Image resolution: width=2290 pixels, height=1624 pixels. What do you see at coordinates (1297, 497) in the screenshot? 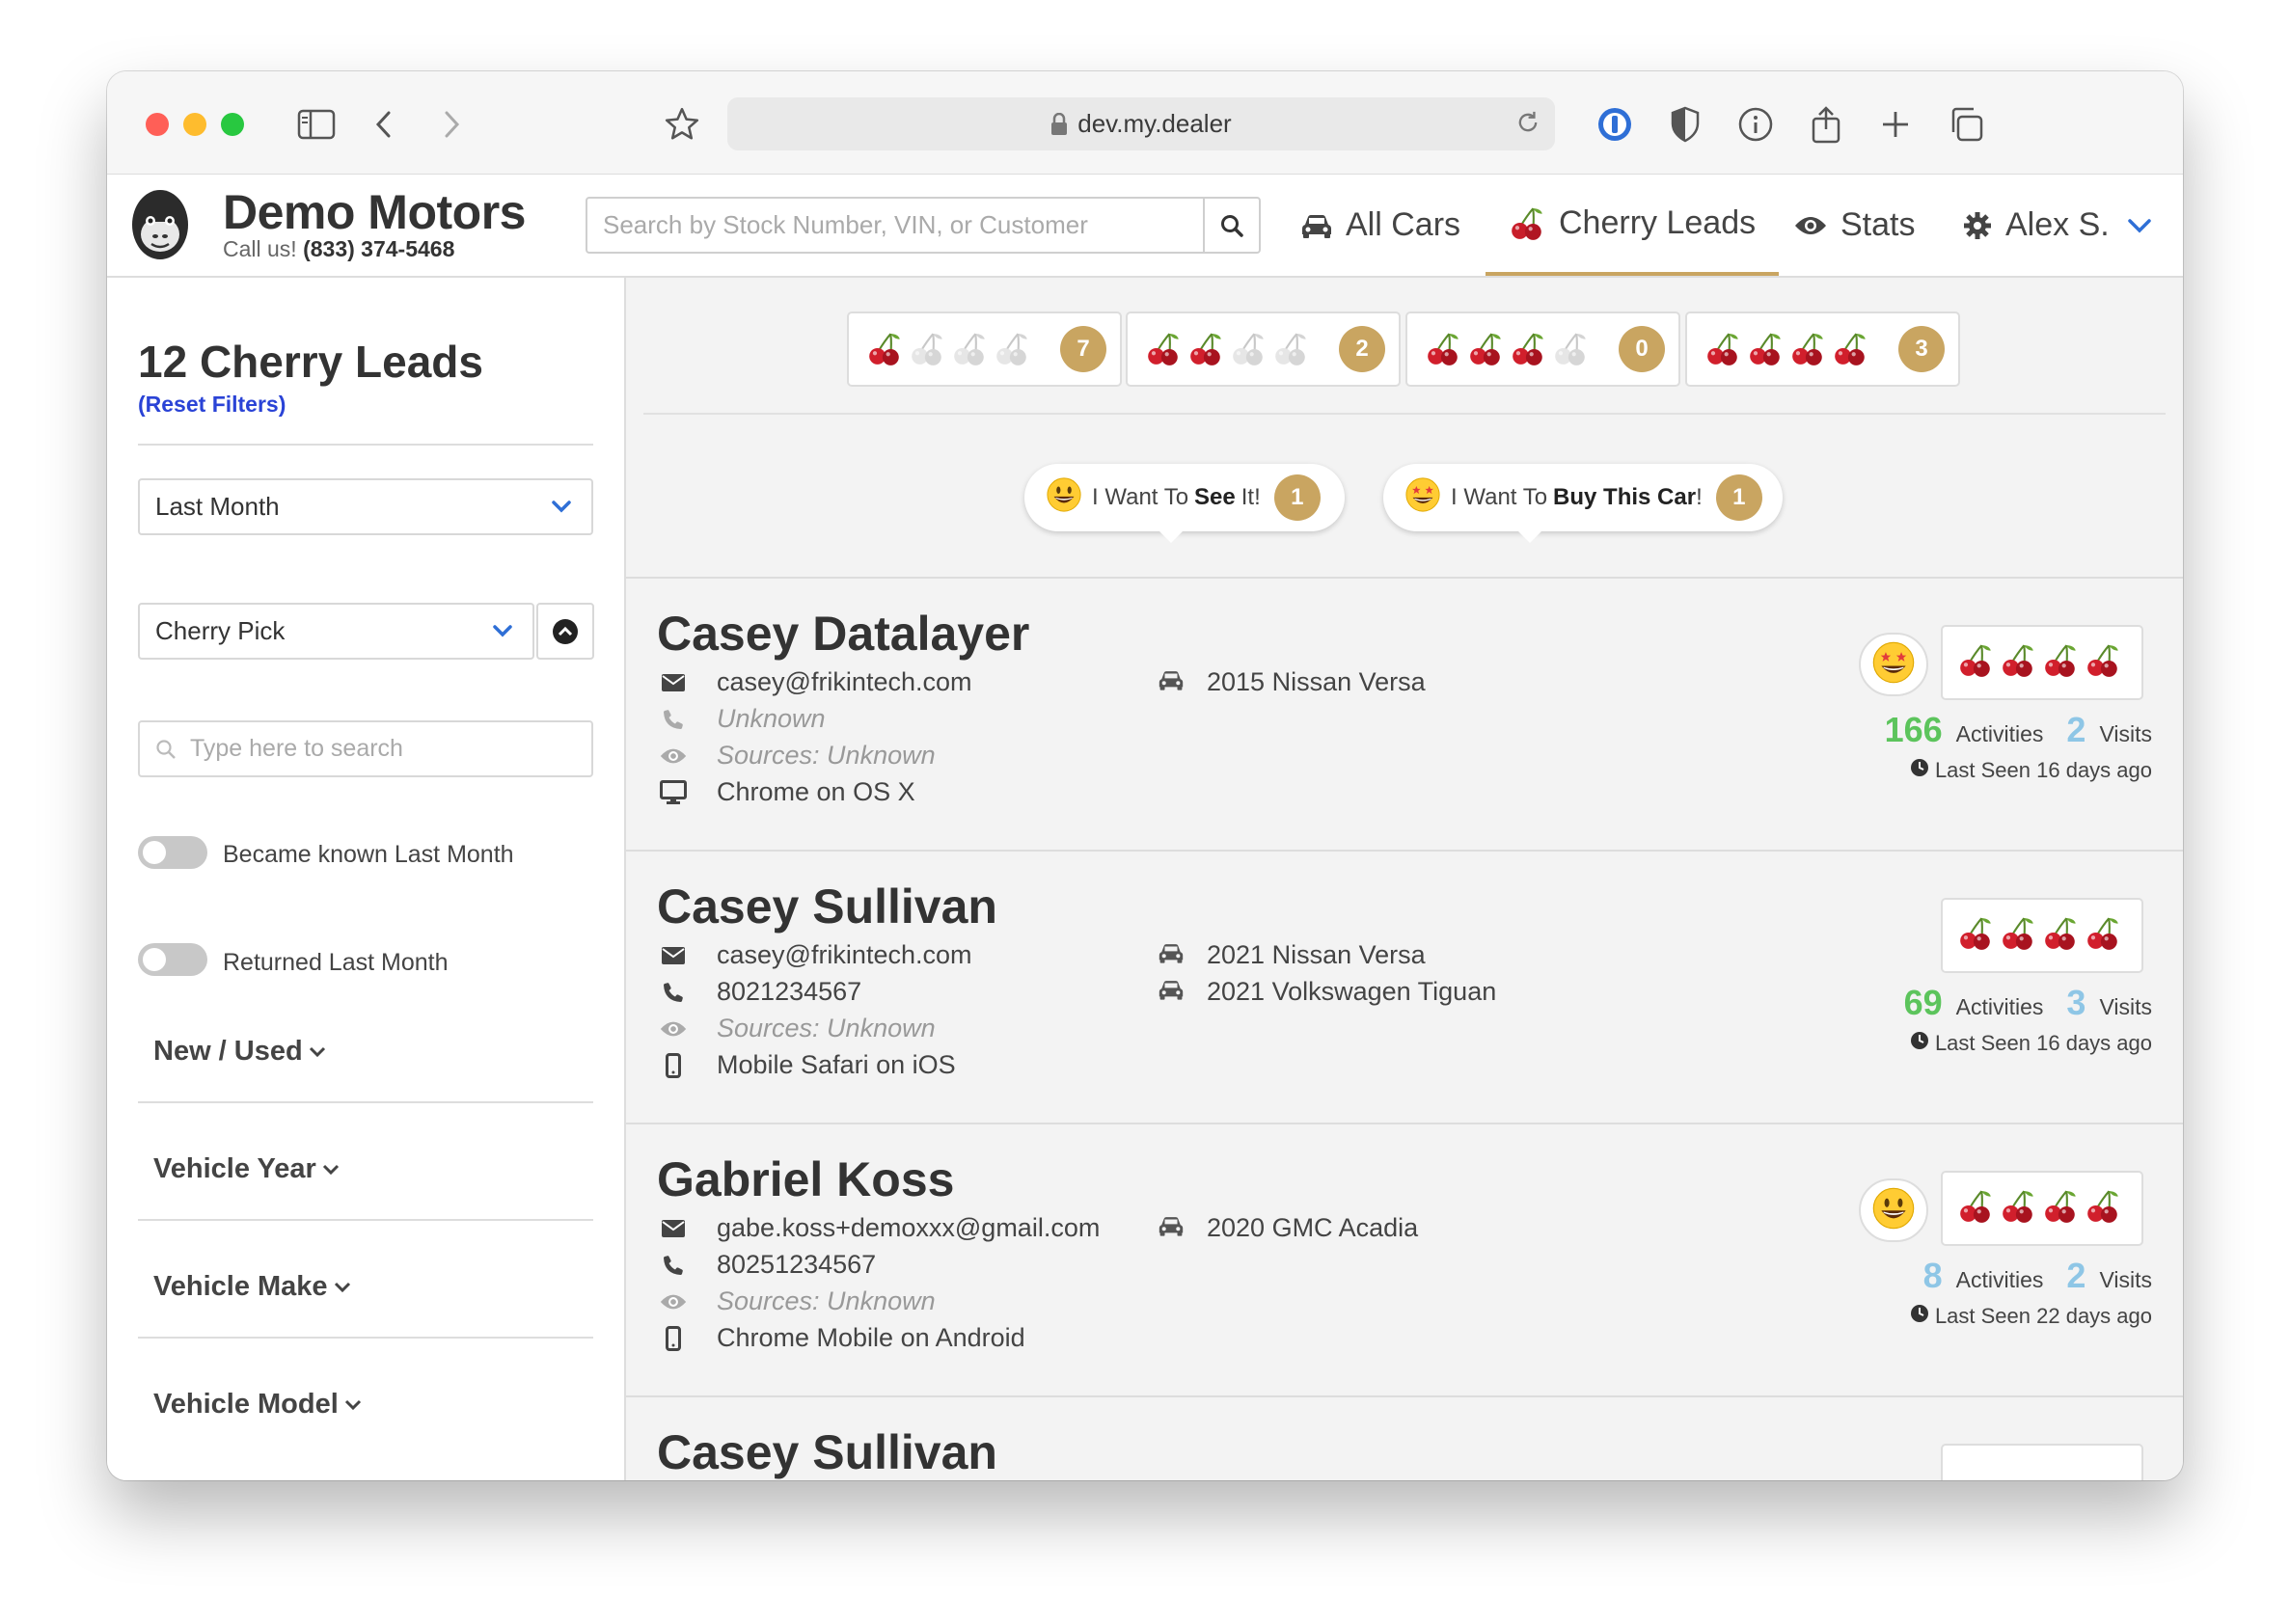
I see `count-badge: 1` at bounding box center [1297, 497].